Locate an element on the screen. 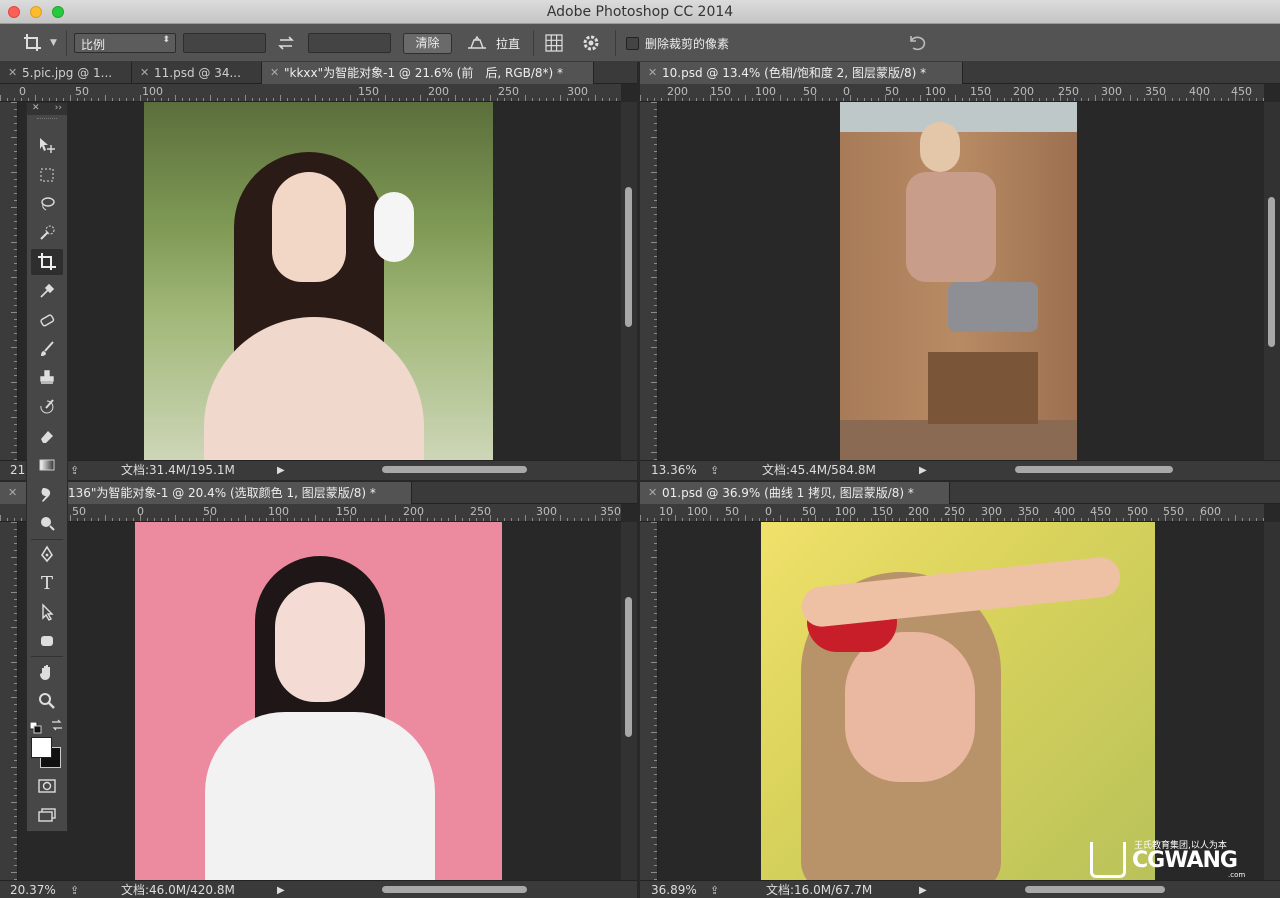 This screenshot has width=1280, height=898. quick-mask-button is located at coordinates (47, 786).